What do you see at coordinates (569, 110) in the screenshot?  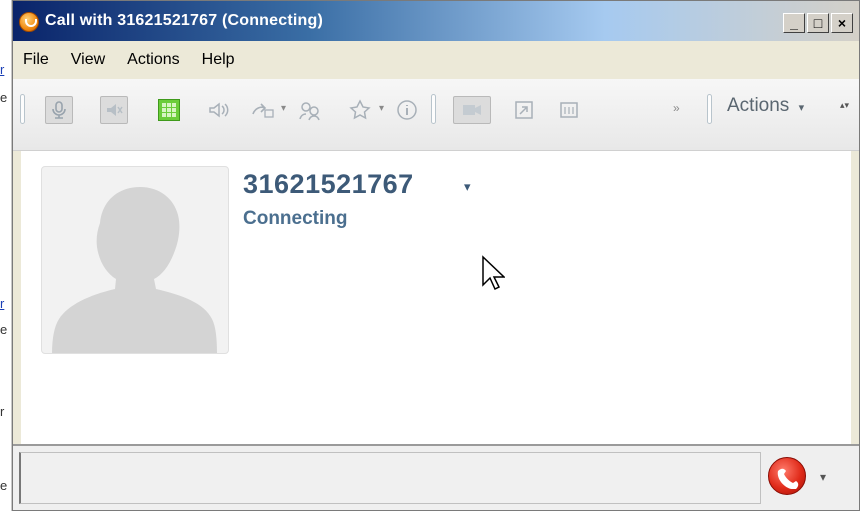 I see `whiteboard-icon` at bounding box center [569, 110].